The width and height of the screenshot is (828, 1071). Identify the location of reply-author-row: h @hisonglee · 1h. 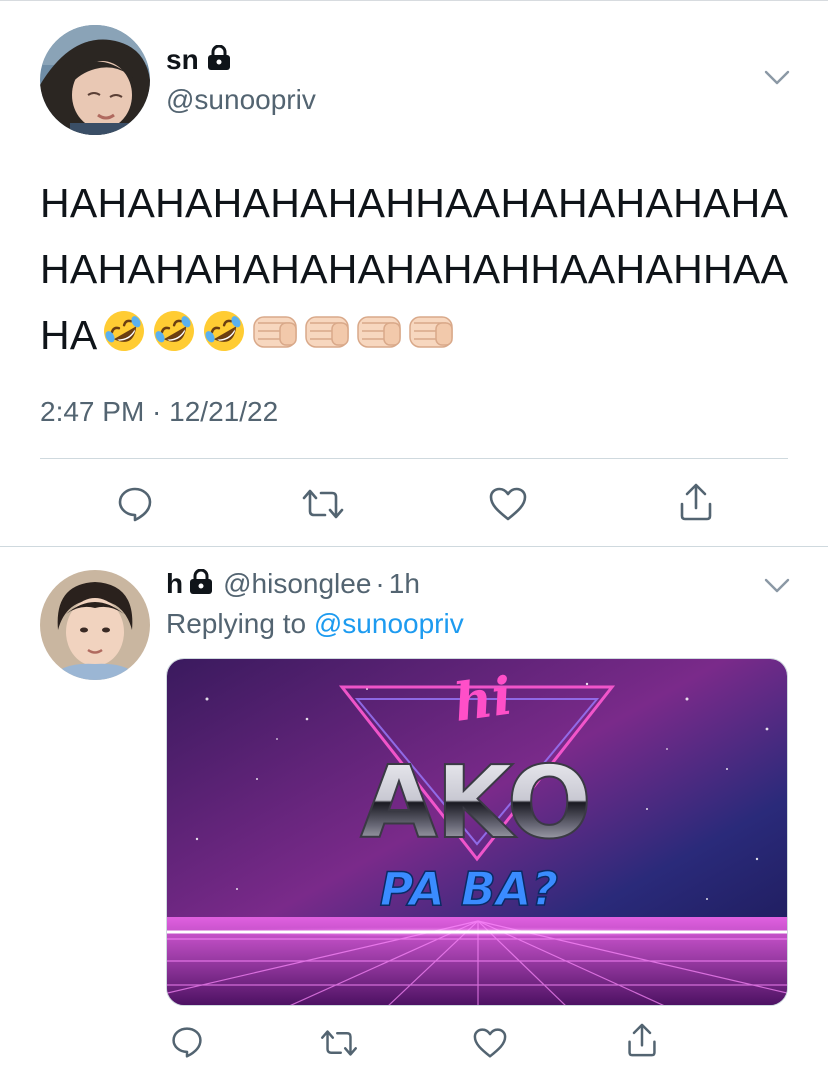
(293, 584).